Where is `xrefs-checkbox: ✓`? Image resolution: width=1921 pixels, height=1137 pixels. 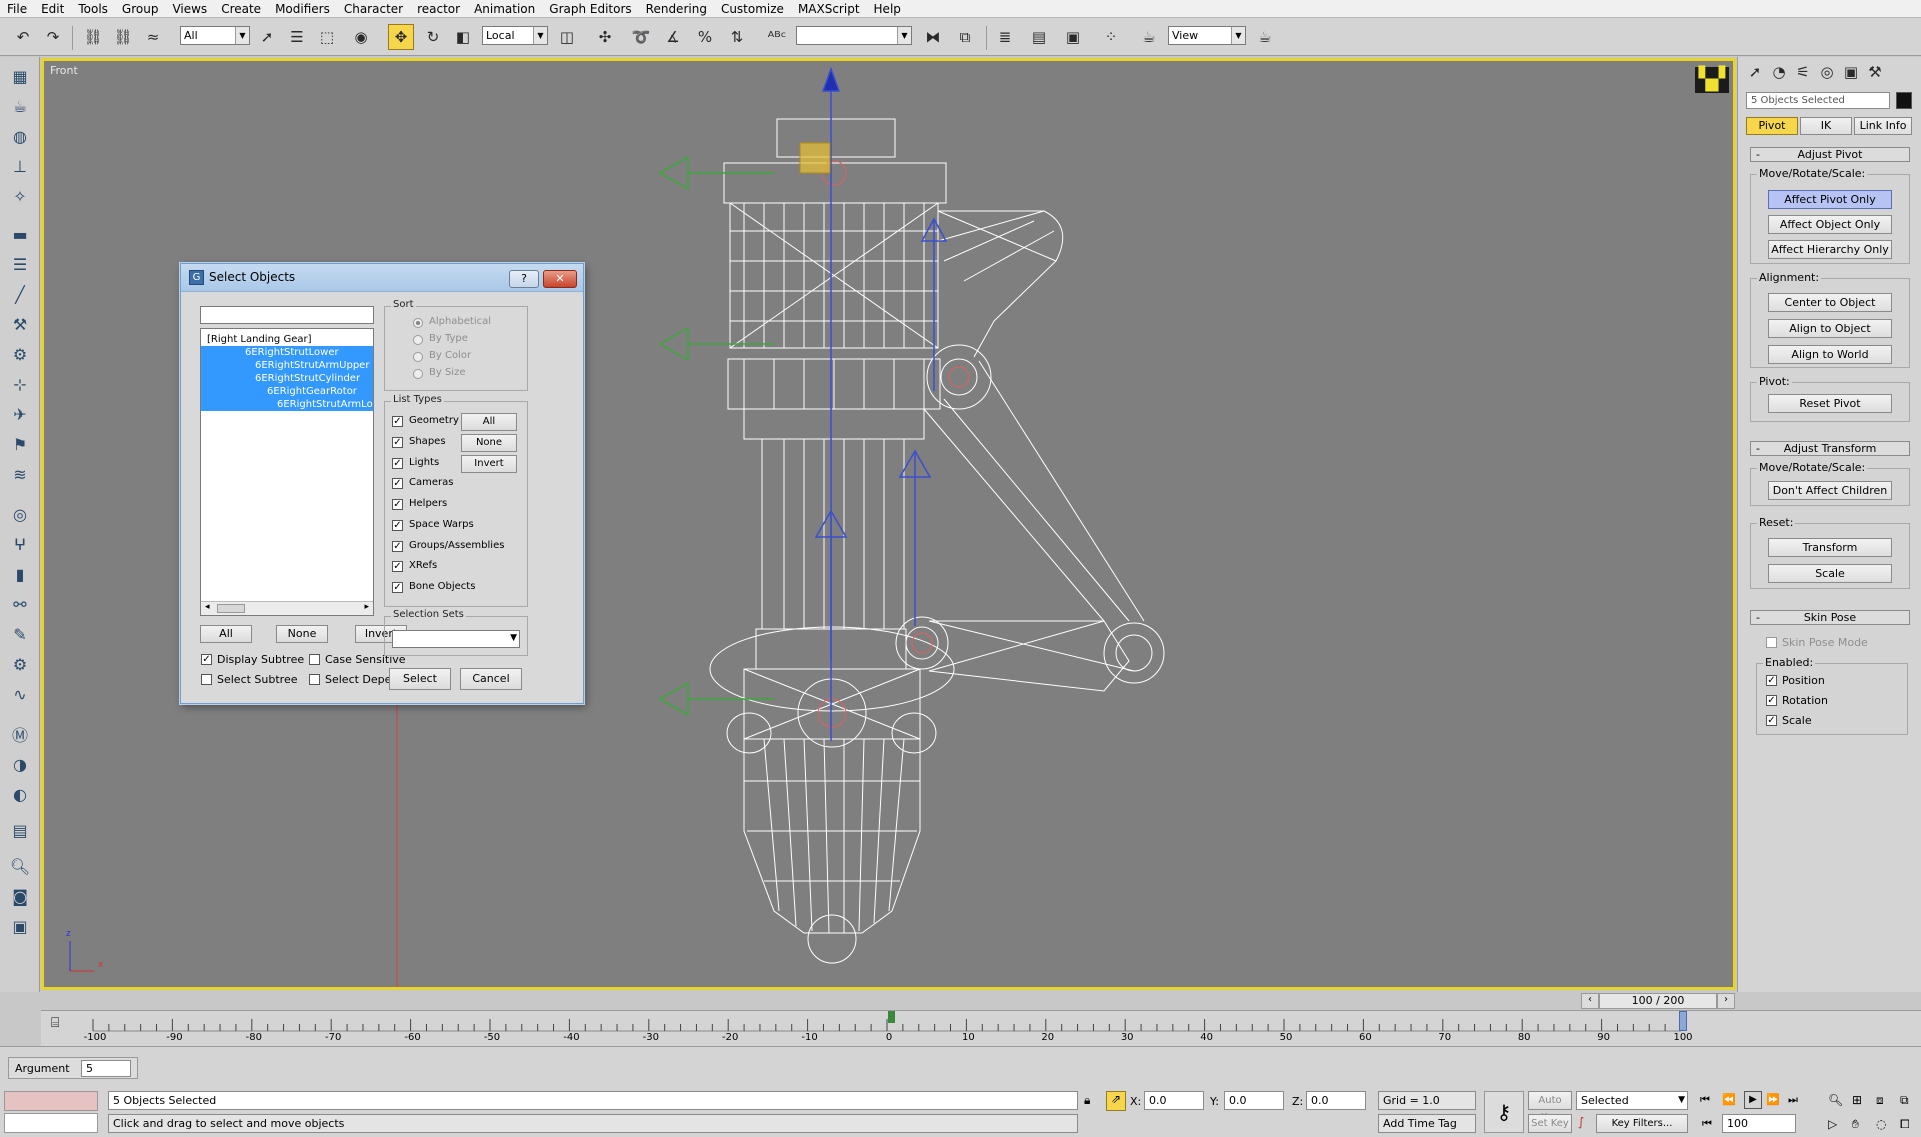 xrefs-checkbox: ✓ is located at coordinates (397, 566).